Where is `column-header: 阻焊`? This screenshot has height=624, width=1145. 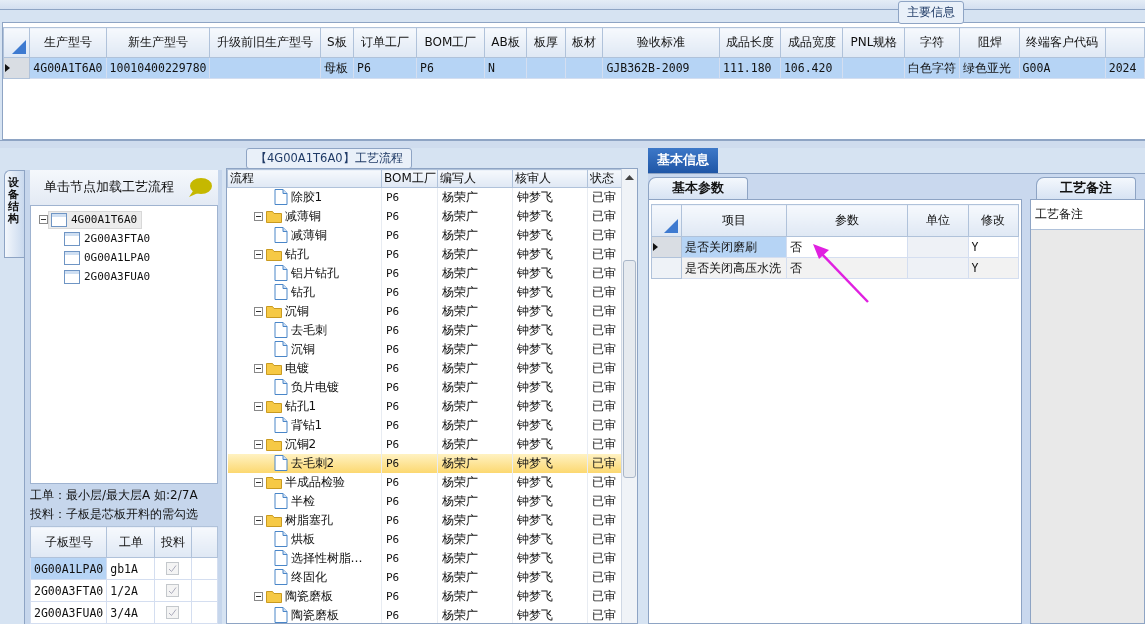 column-header: 阻焊 is located at coordinates (989, 42).